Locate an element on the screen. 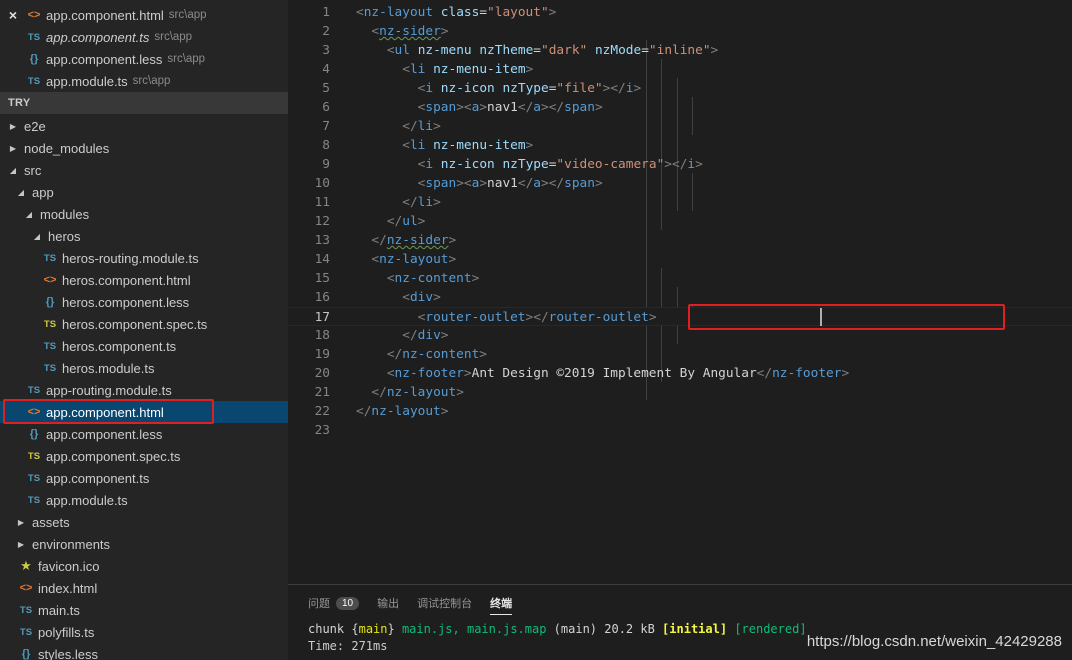 Image resolution: width=1072 pixels, height=660 pixels. line-number: 21 is located at coordinates (322, 392).